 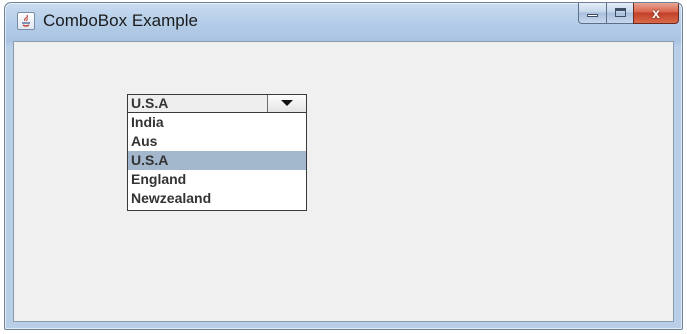 I want to click on close-button: x, so click(x=656, y=13).